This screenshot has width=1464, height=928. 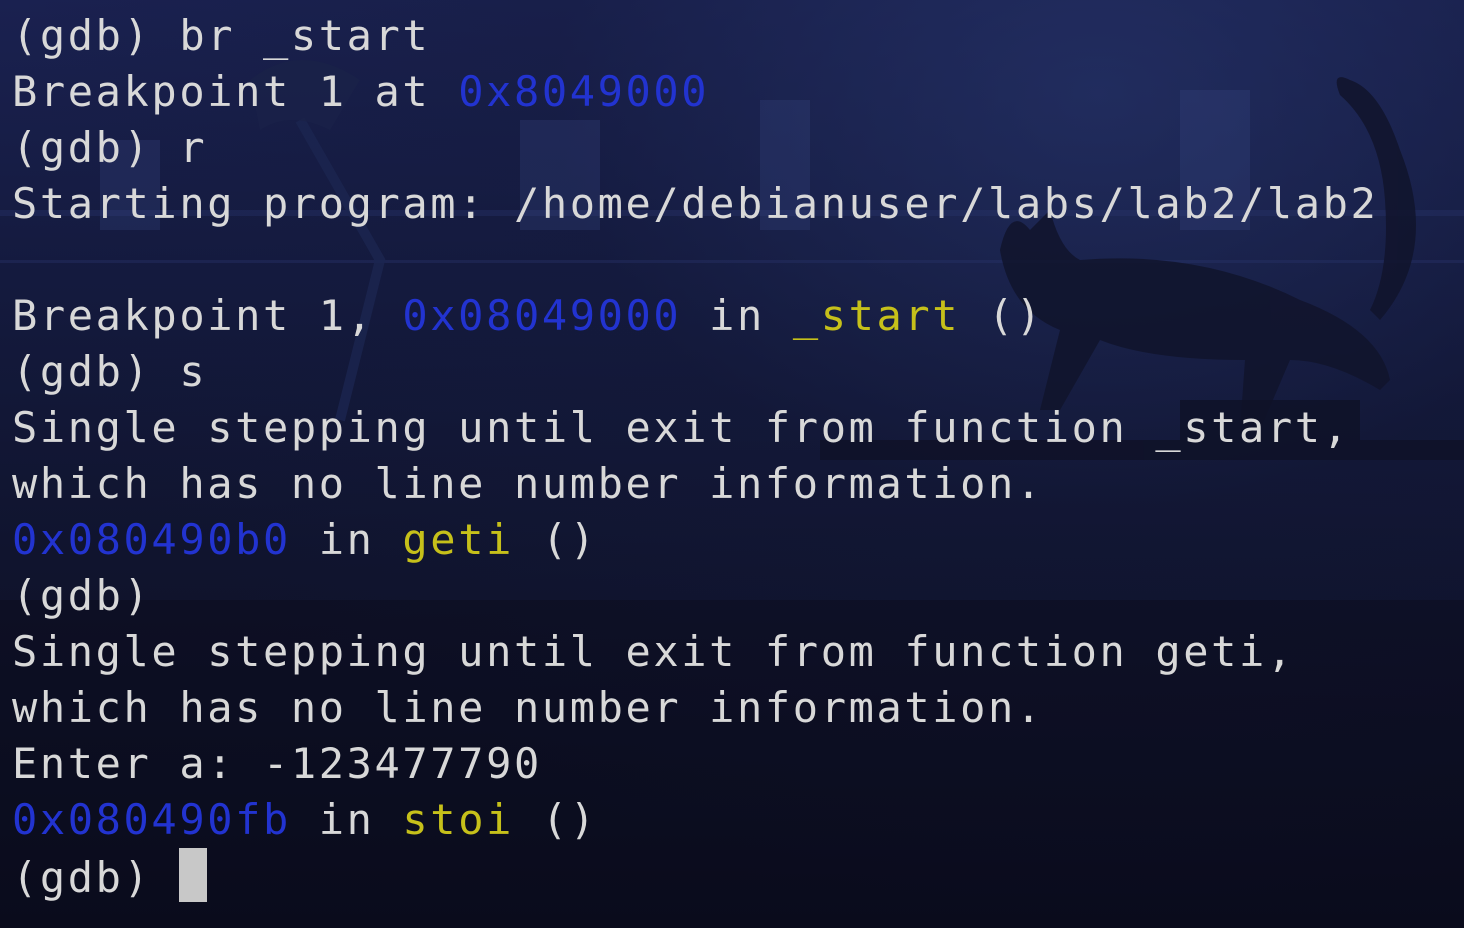 What do you see at coordinates (193, 875) in the screenshot?
I see `text-cursor` at bounding box center [193, 875].